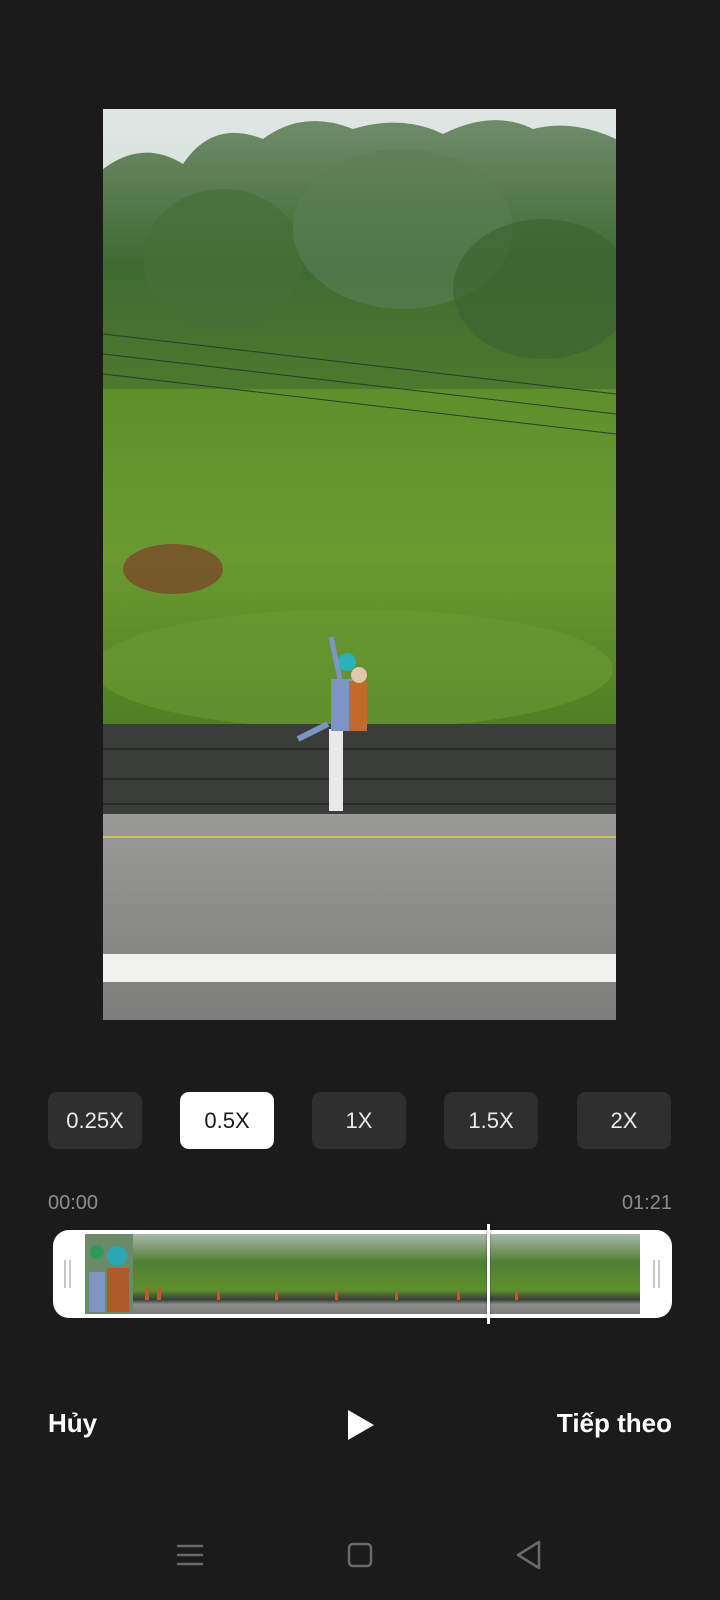  What do you see at coordinates (624, 1120) in the screenshot?
I see `speed-2x-button: 2X` at bounding box center [624, 1120].